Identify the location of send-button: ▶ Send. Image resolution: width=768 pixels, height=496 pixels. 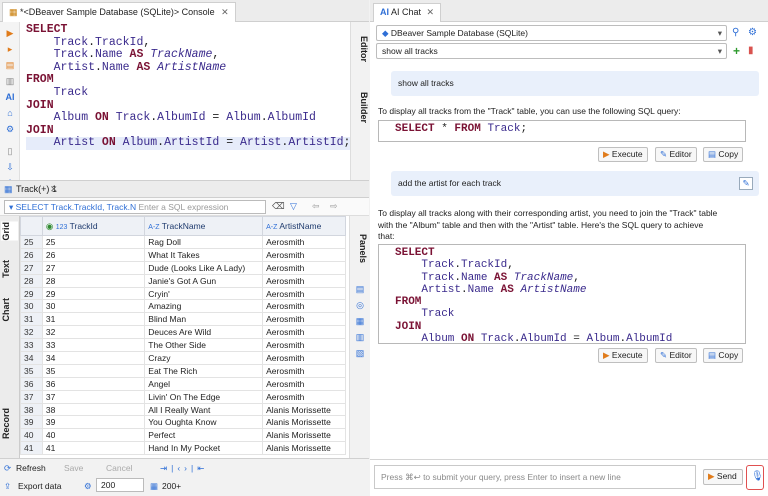
(723, 477).